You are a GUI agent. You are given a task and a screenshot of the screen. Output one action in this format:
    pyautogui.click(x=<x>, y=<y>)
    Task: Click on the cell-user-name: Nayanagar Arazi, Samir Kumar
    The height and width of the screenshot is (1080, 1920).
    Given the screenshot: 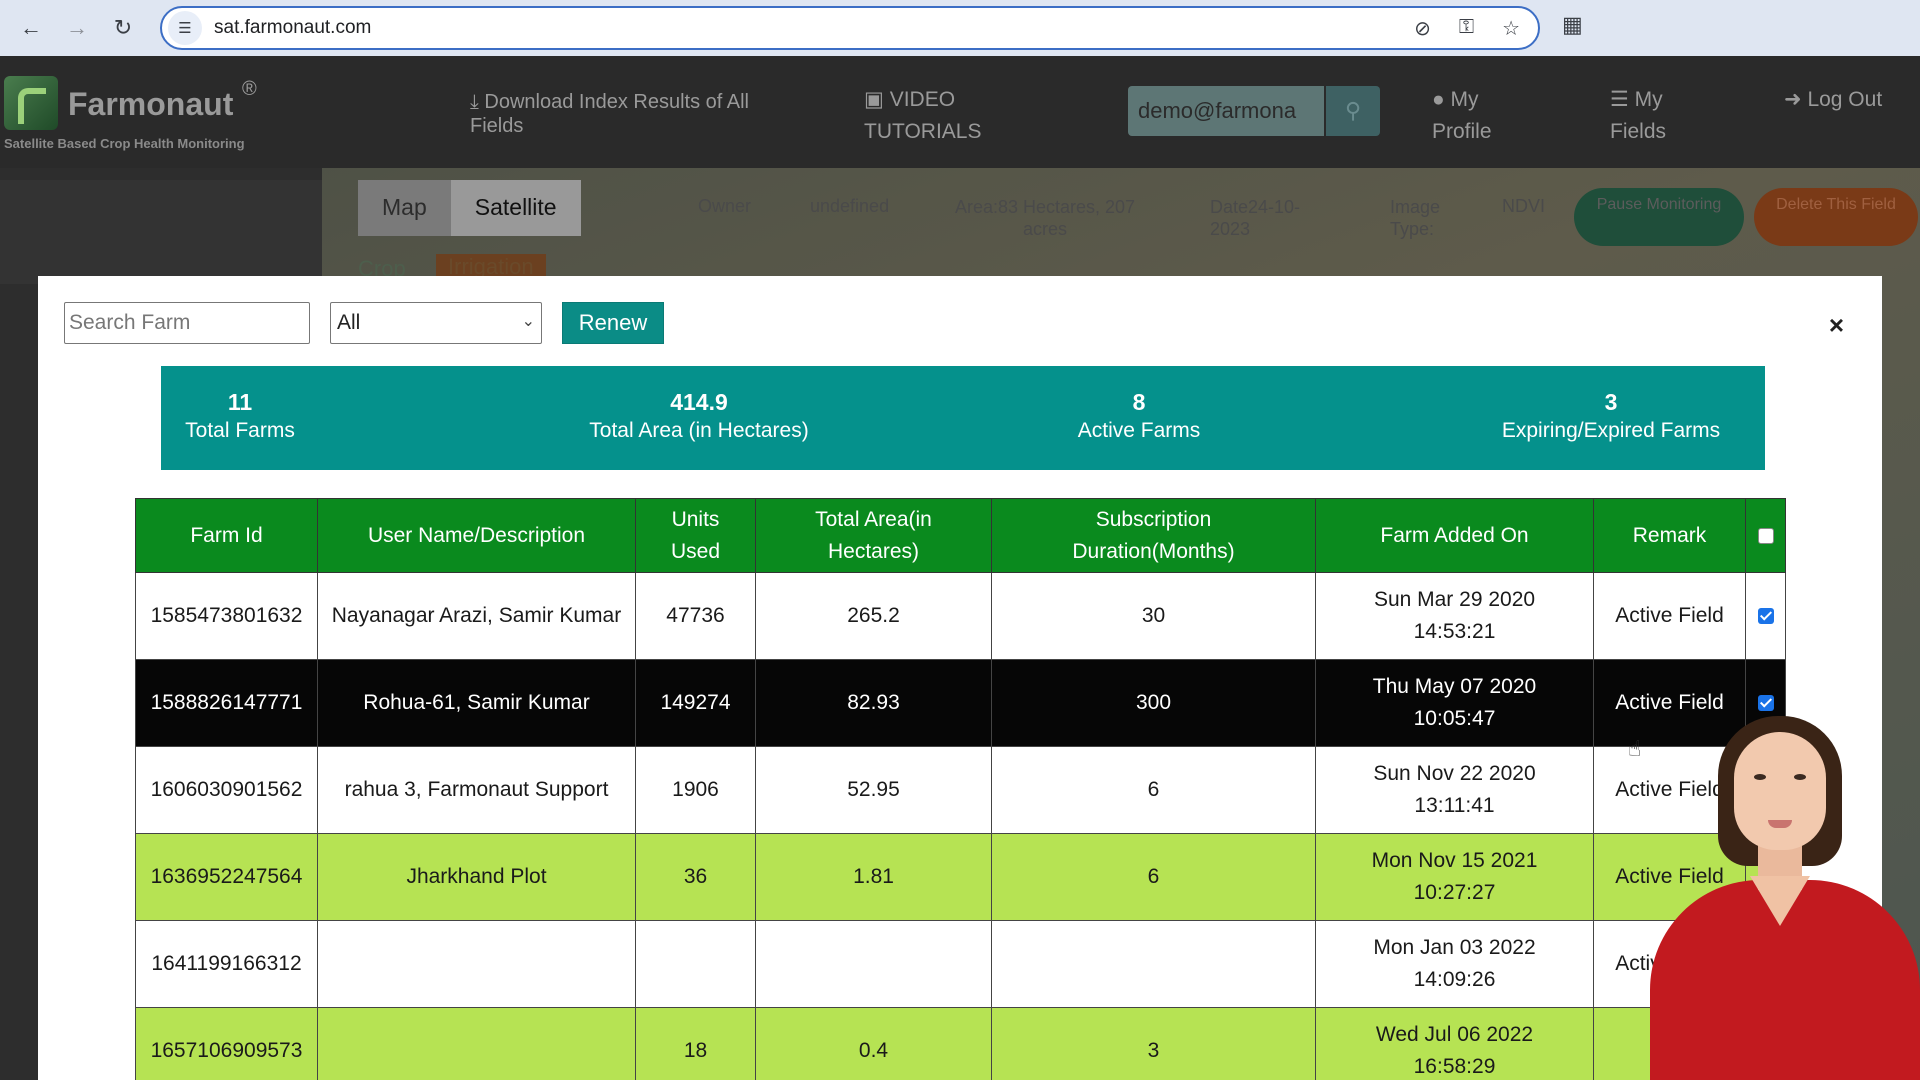 What is the action you would take?
    pyautogui.click(x=476, y=616)
    